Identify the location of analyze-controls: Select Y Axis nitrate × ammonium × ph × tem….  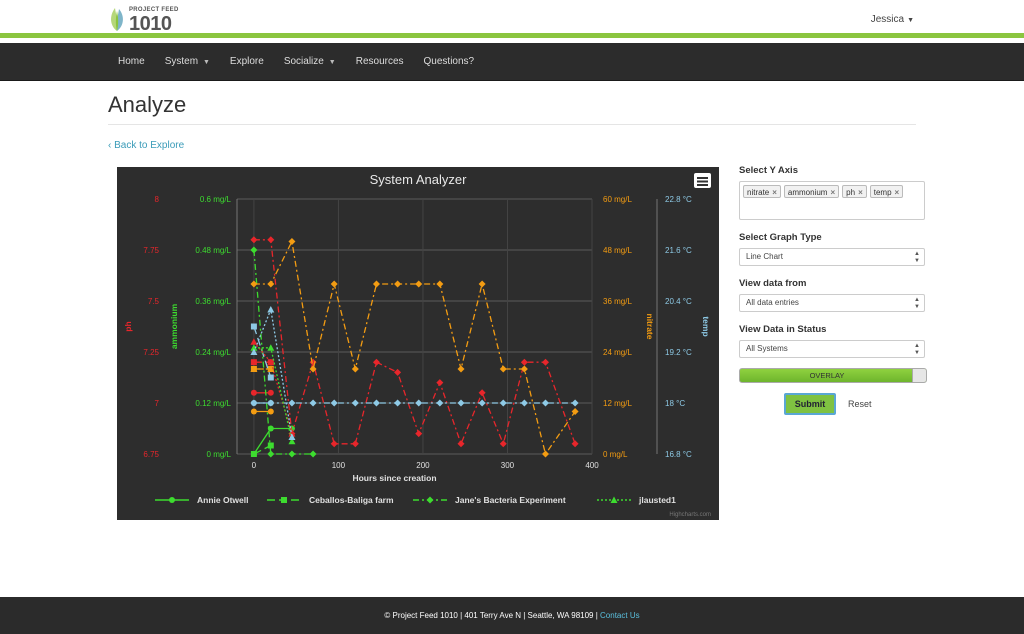
(833, 290).